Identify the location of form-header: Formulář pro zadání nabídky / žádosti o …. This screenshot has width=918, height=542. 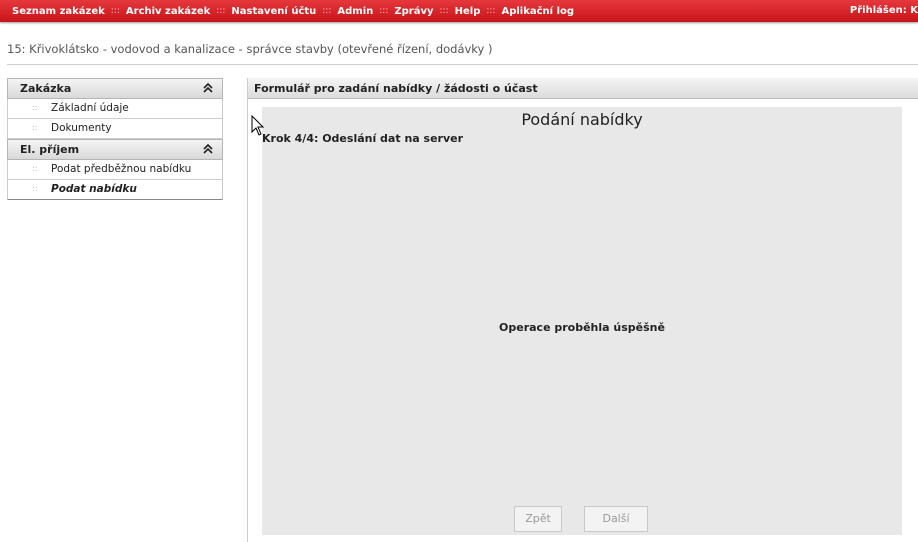
(583, 88).